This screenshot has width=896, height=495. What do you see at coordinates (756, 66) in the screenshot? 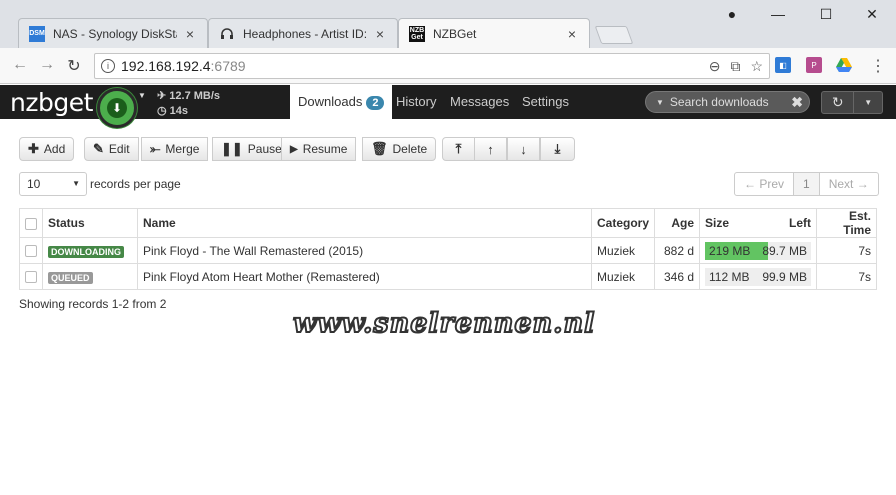
I see `bookmark-star-icon: ☆` at bounding box center [756, 66].